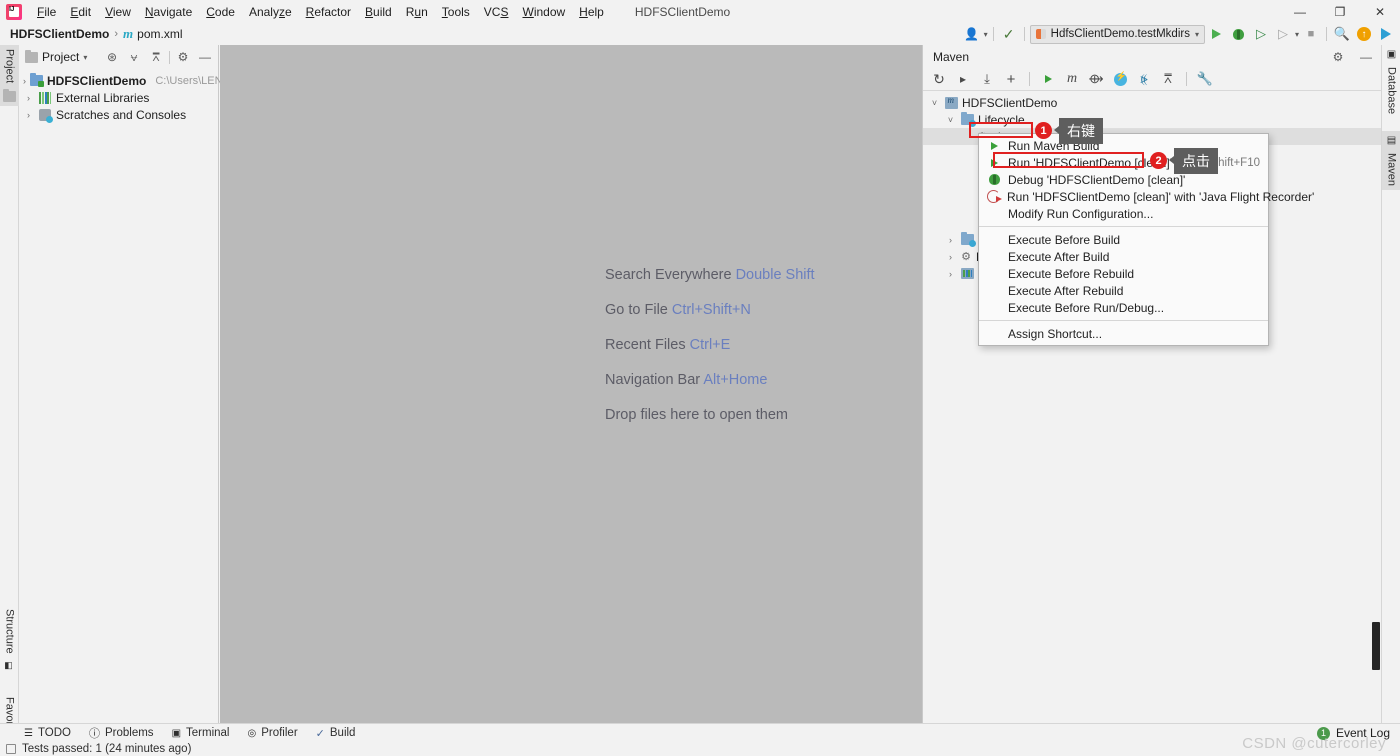 This screenshot has height=756, width=1400. I want to click on minimize-button: —, so click(1300, 11).